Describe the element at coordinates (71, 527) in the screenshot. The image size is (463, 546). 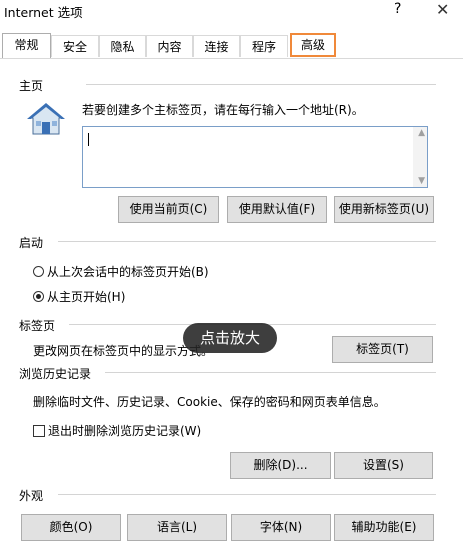
I see `colors-button: 颜色(O)` at that location.